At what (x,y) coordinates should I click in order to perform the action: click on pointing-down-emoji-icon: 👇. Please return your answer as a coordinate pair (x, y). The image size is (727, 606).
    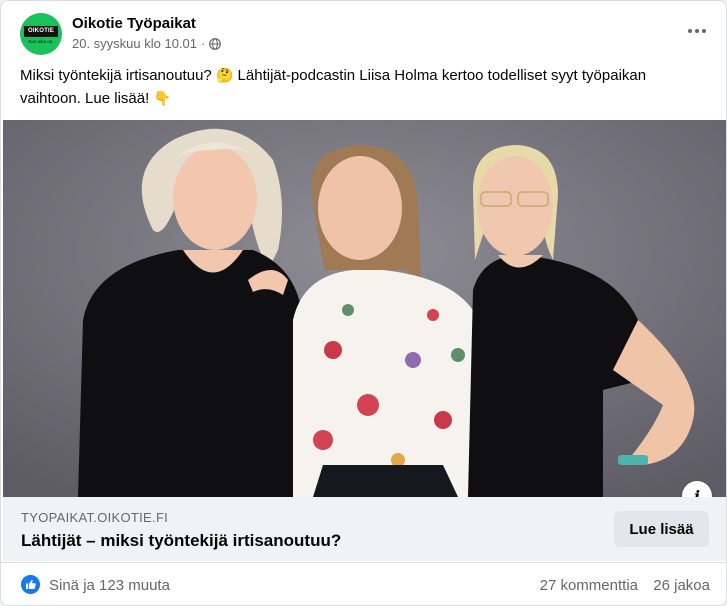
    Looking at the image, I should click on (162, 98).